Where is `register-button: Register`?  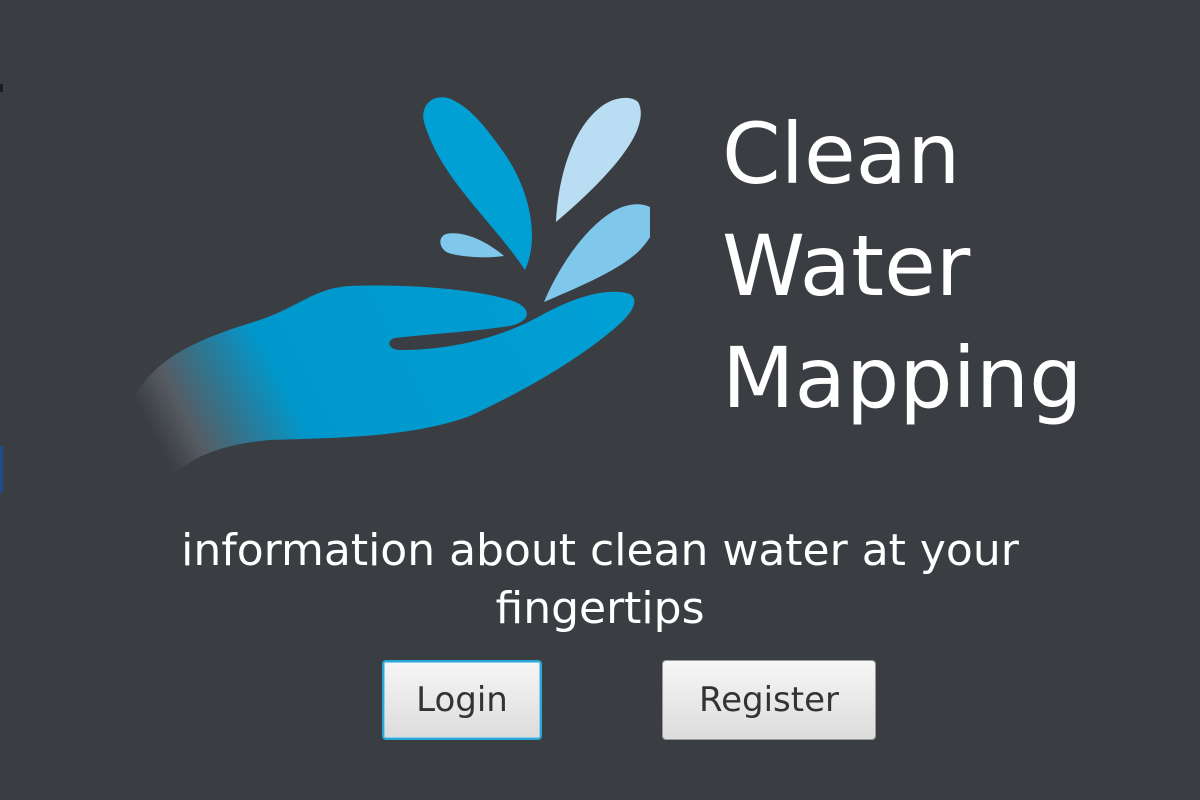
register-button: Register is located at coordinates (769, 700).